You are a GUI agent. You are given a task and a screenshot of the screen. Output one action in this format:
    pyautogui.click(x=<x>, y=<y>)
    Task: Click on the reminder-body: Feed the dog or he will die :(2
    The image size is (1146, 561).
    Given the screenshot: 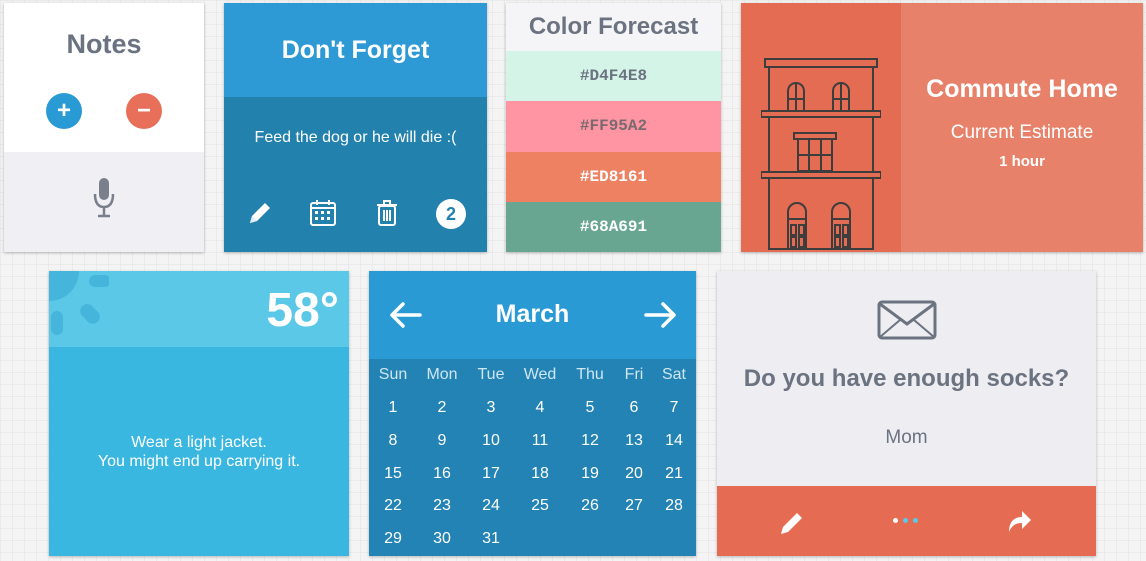 What is the action you would take?
    pyautogui.click(x=355, y=174)
    